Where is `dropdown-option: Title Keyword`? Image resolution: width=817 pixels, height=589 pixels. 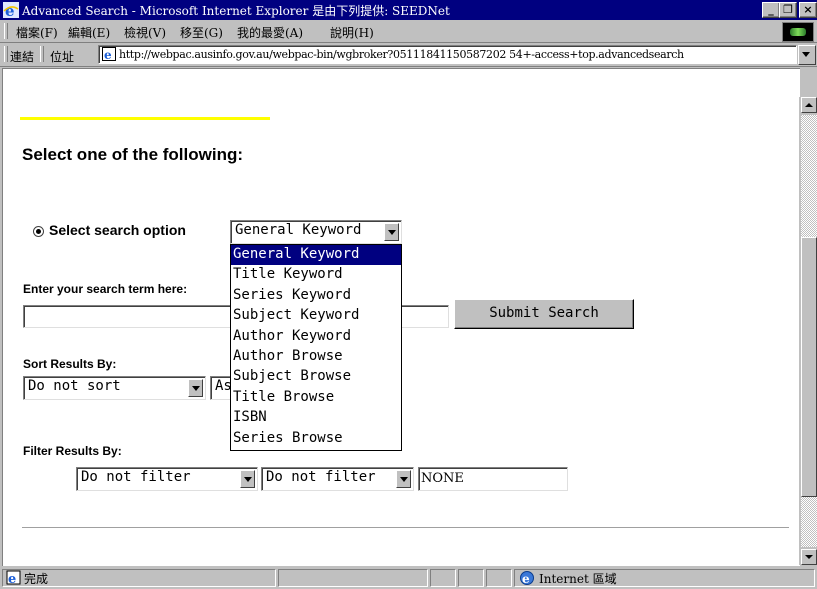 dropdown-option: Title Keyword is located at coordinates (316, 275).